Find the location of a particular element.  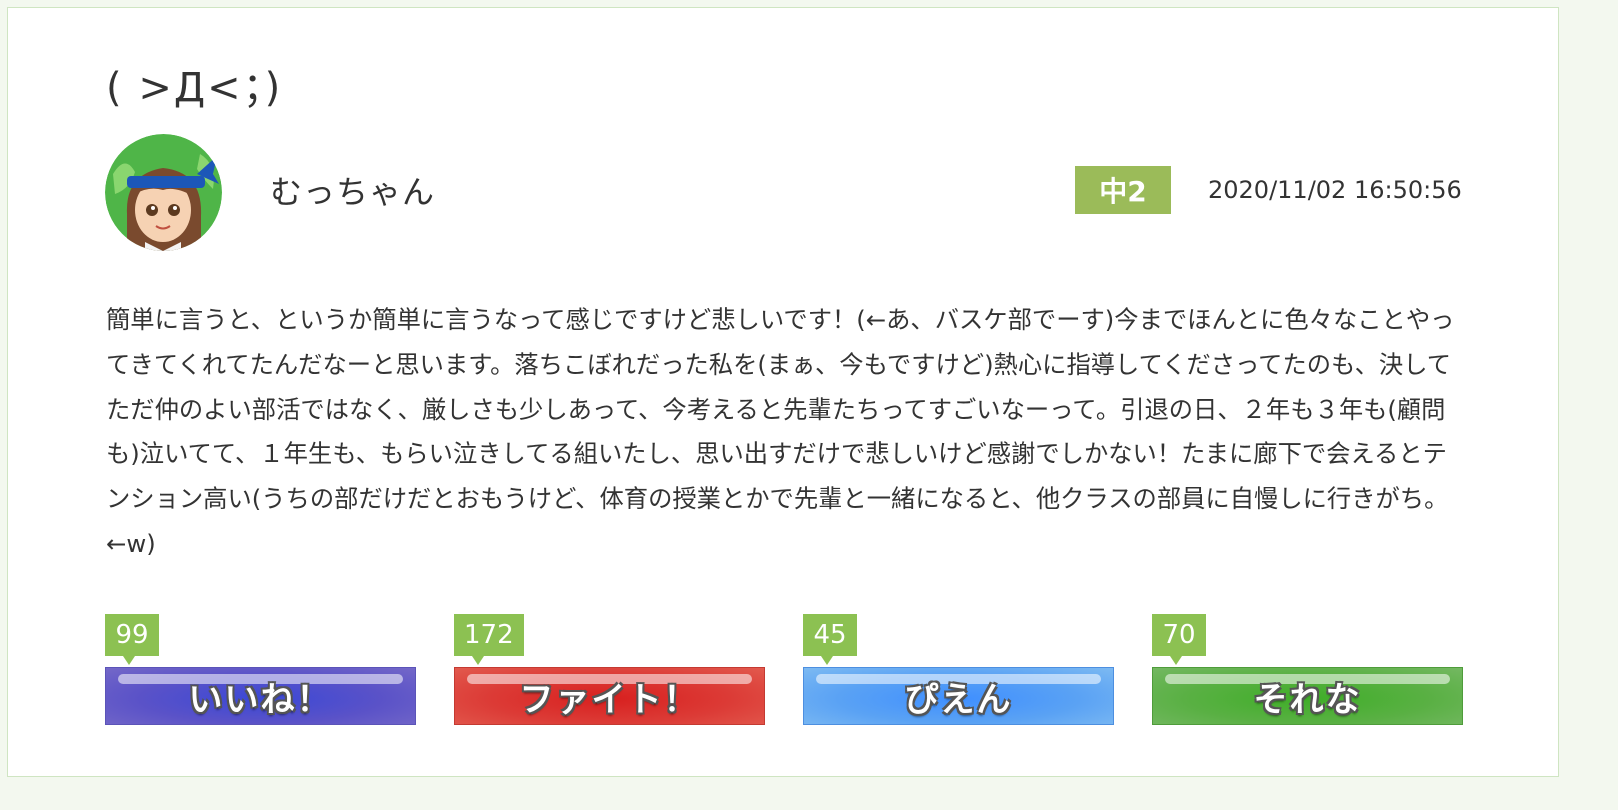

avatar-girl-headband-icon is located at coordinates (163, 192).